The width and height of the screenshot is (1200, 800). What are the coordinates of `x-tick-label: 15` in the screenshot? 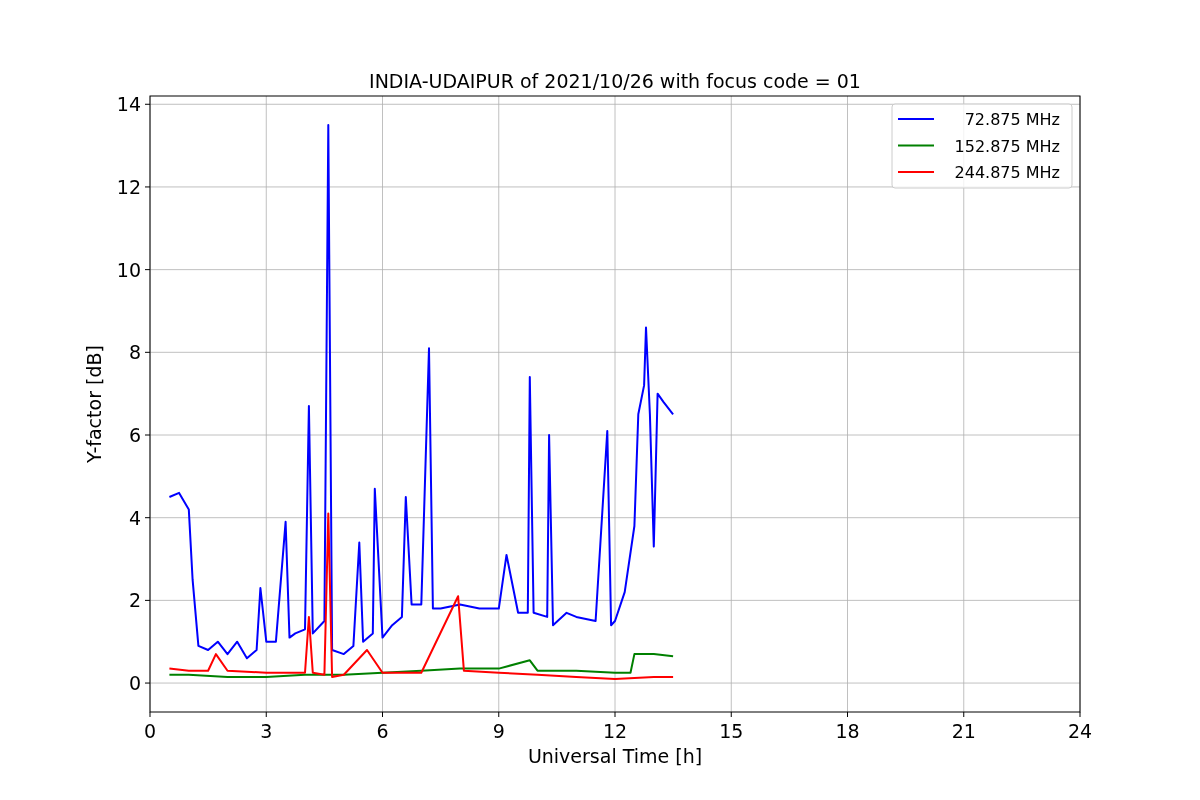 It's located at (731, 731).